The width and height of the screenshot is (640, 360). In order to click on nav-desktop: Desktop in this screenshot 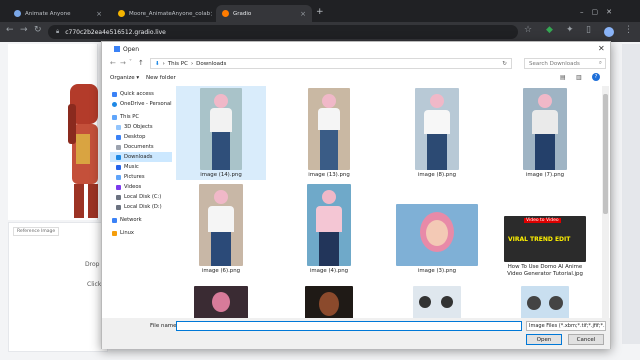, I will do `click(141, 137)`.